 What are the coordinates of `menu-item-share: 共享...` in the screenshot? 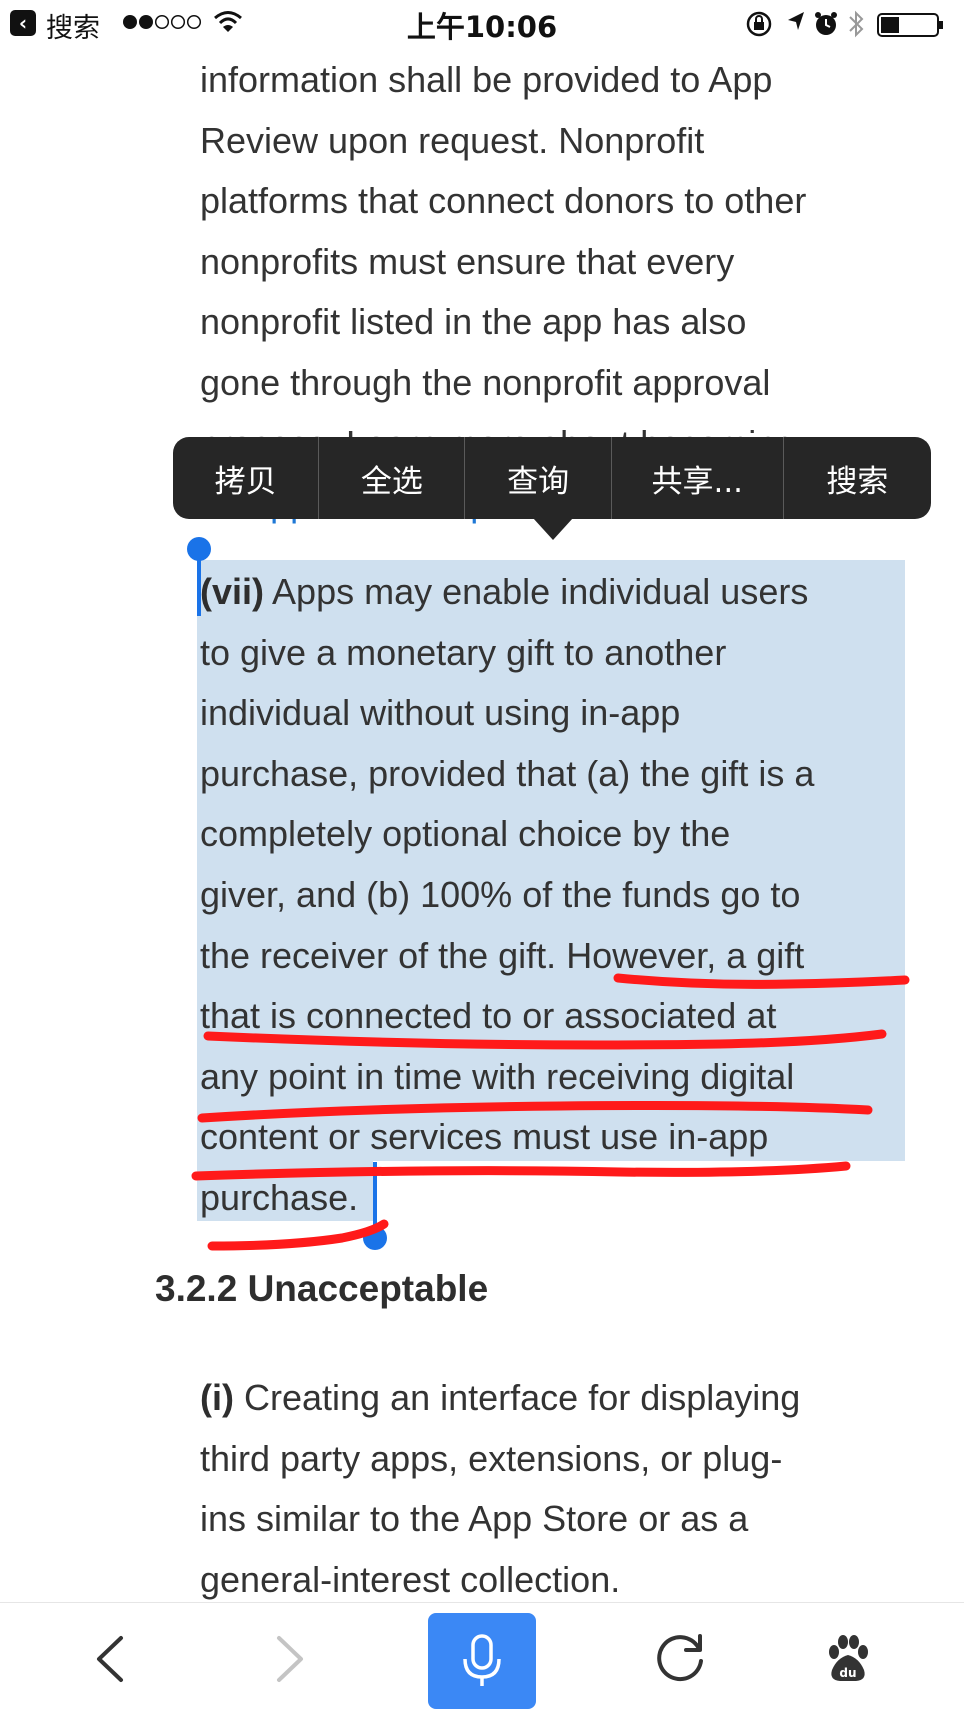 It's located at (698, 478).